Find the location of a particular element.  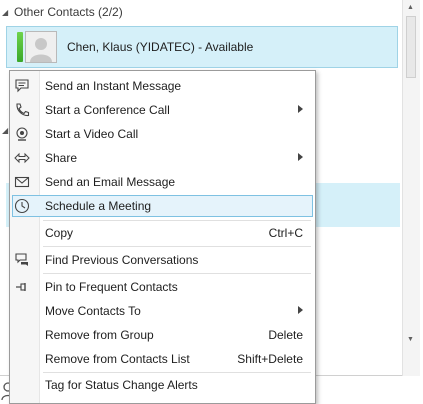

contact-row: Chen, Klaus (YIDATEC) - Available is located at coordinates (202, 47).